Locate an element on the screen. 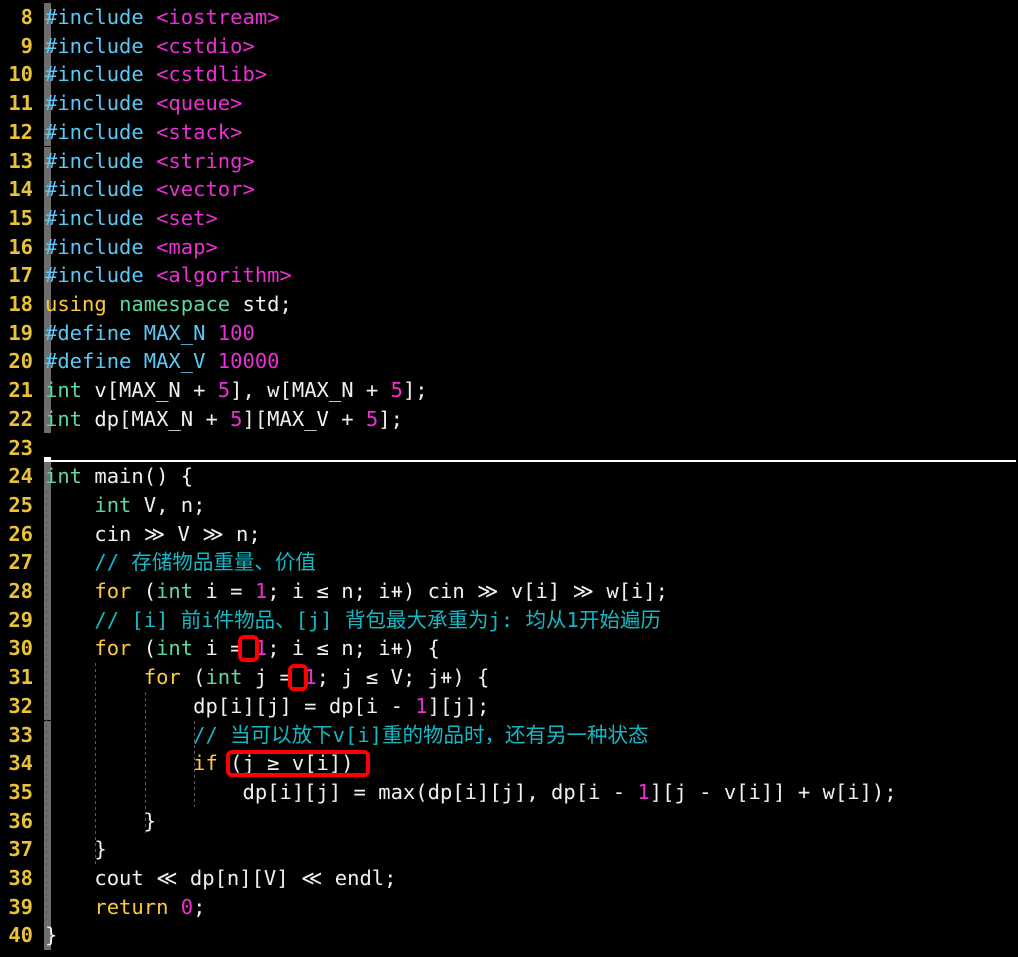  line-content: // 存储物品重量、价值 is located at coordinates (180, 562).